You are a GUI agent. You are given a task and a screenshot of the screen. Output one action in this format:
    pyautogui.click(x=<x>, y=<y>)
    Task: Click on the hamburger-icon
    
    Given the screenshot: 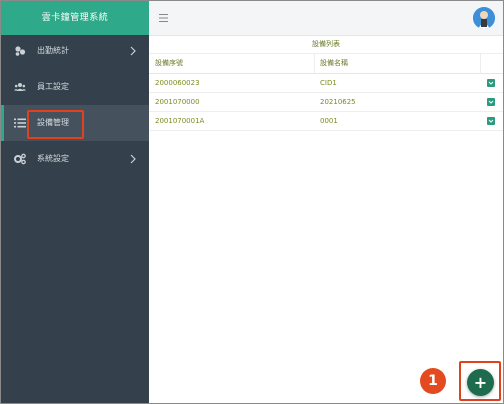 What is the action you would take?
    pyautogui.click(x=163, y=18)
    